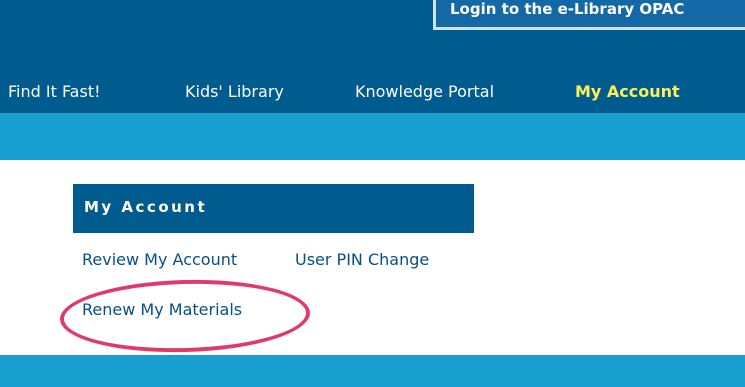 Image resolution: width=745 pixels, height=387 pixels. Describe the element at coordinates (273, 208) in the screenshot. I see `account-panel-header: My Account` at that location.